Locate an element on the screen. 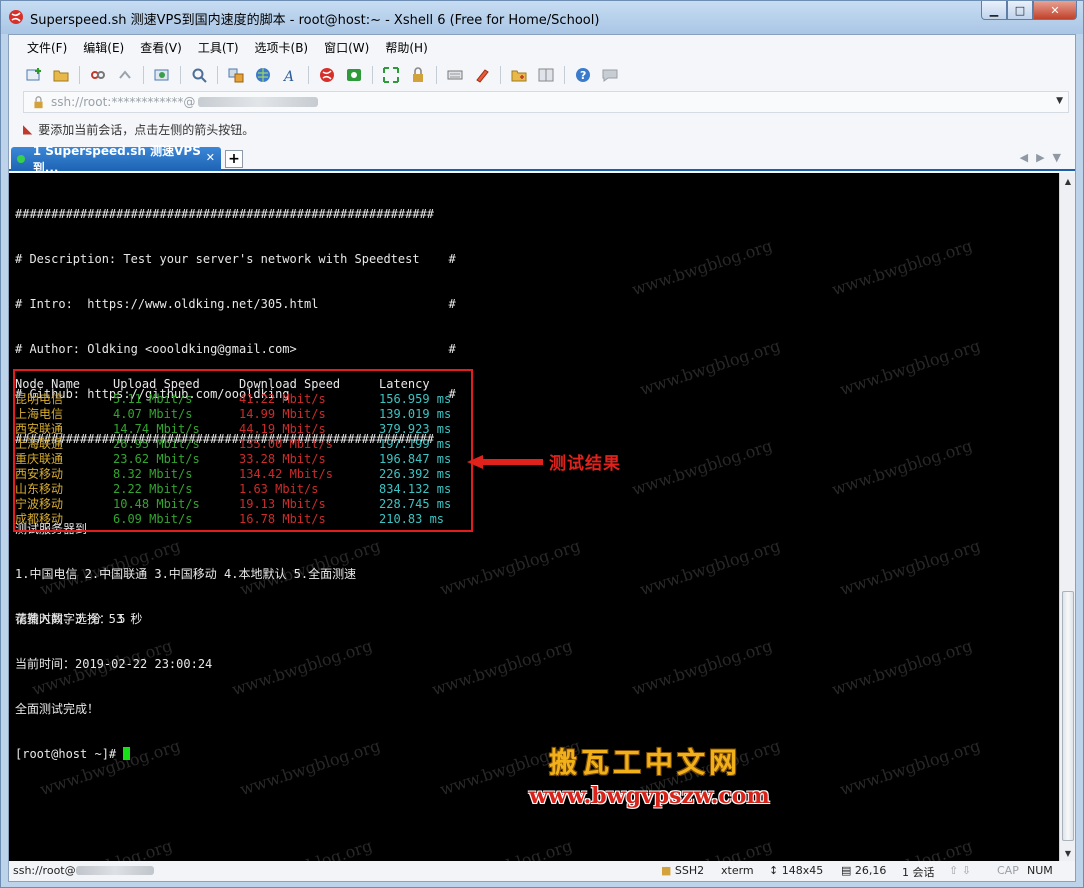 This screenshot has width=1084, height=888. hint-bar: ◣ 要添加当前会话，点击左侧的箭头按钮。 is located at coordinates (138, 129).